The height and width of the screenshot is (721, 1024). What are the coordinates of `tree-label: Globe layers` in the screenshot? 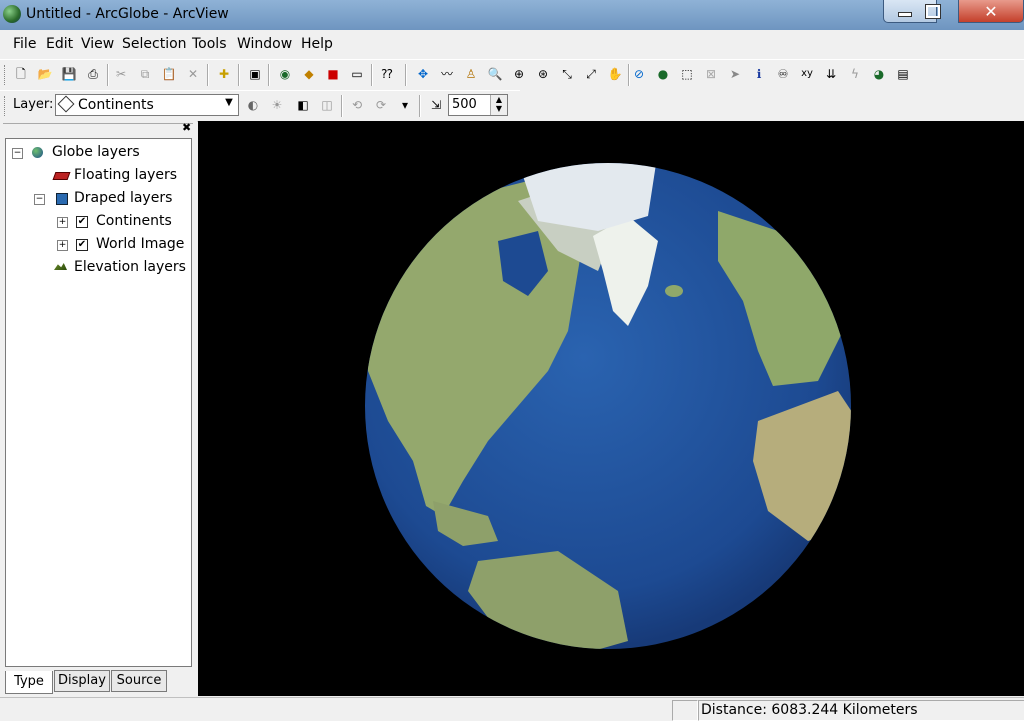 It's located at (96, 152).